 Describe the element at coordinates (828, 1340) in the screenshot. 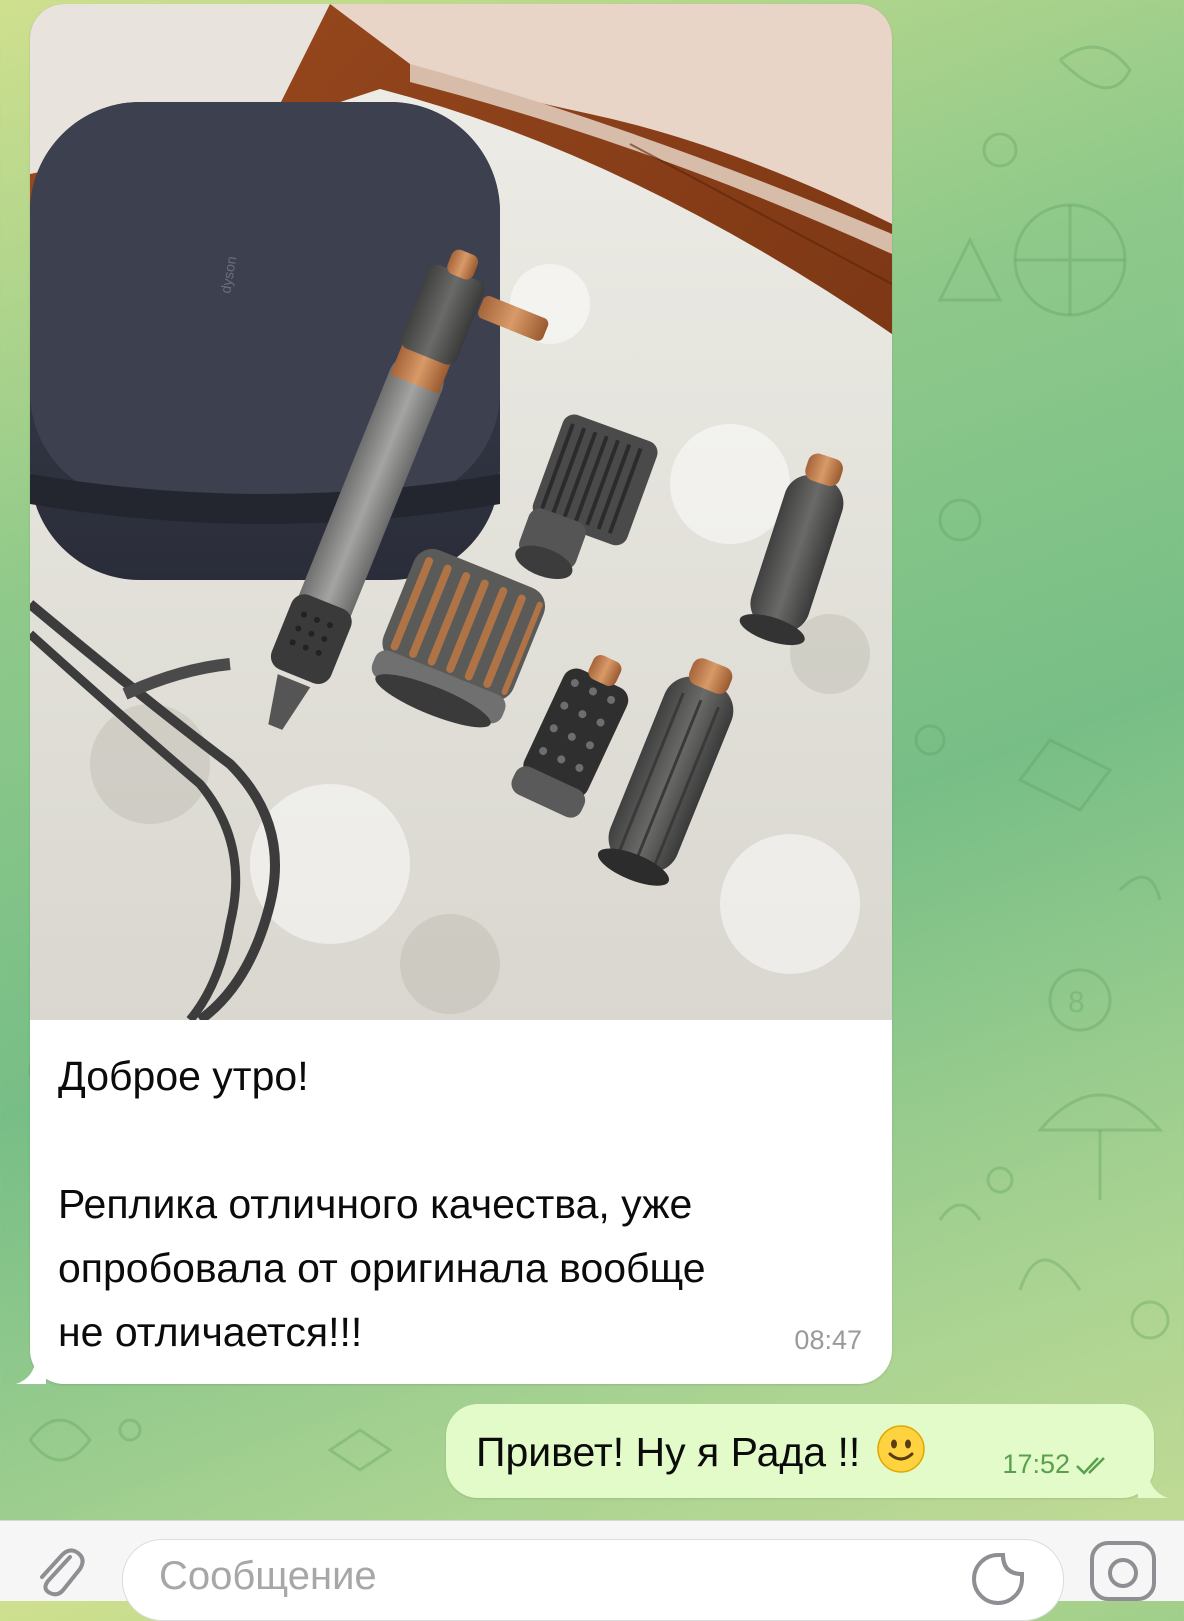

I see `incoming-timestamp: 08:47` at that location.